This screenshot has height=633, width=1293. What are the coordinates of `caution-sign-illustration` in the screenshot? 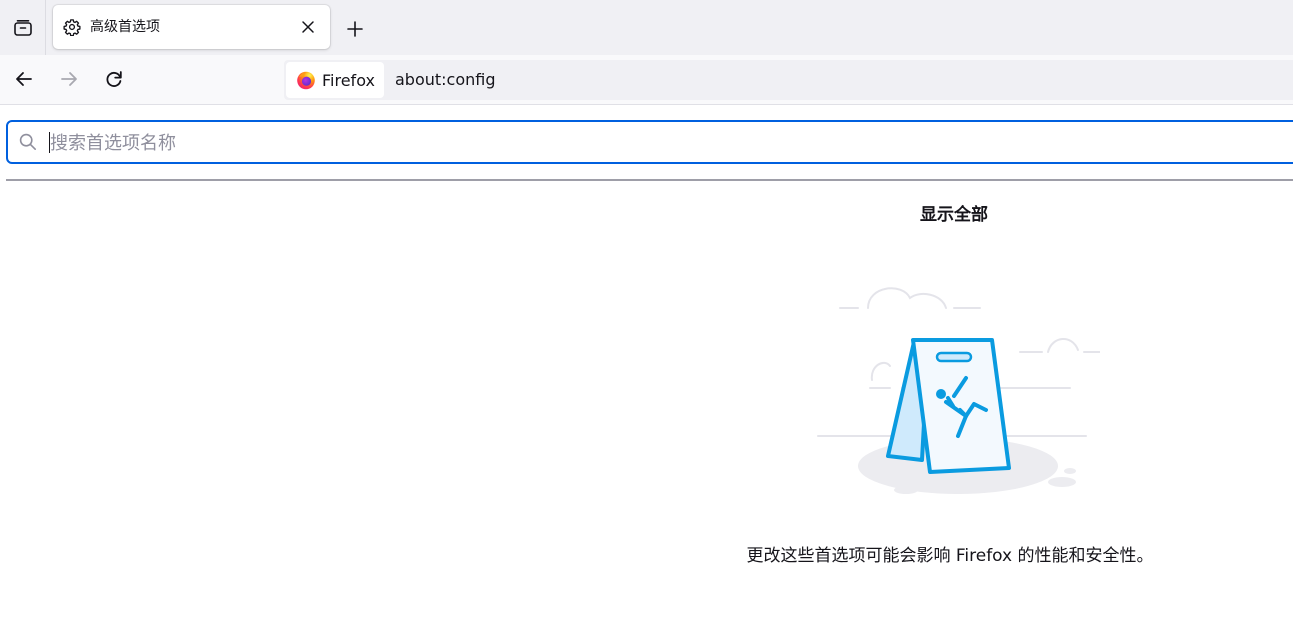 It's located at (958, 390).